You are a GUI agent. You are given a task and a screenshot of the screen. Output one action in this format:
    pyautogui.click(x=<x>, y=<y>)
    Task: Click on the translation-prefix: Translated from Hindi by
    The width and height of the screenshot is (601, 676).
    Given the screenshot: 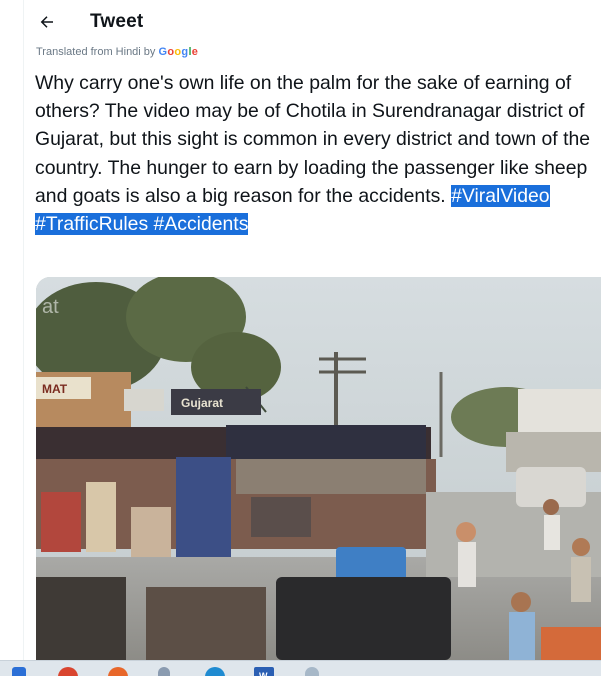 What is the action you would take?
    pyautogui.click(x=96, y=52)
    